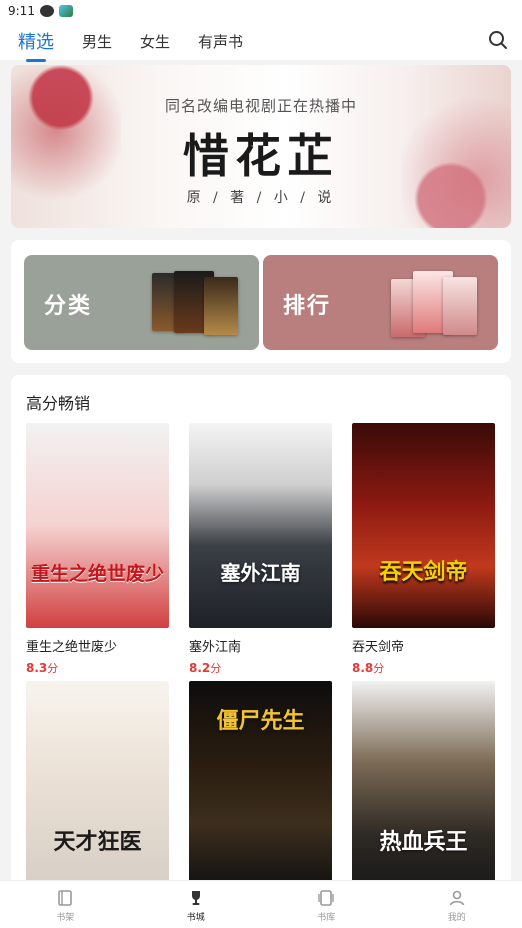  Describe the element at coordinates (260, 573) in the screenshot. I see `cover-title-art: 塞外江南` at that location.